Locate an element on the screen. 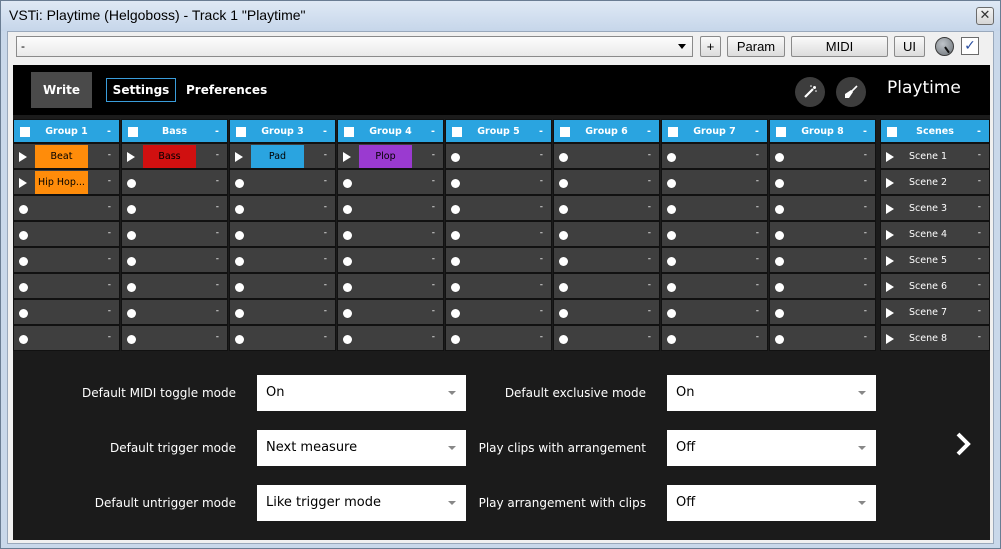  scenes-header: Scenes - is located at coordinates (935, 131).